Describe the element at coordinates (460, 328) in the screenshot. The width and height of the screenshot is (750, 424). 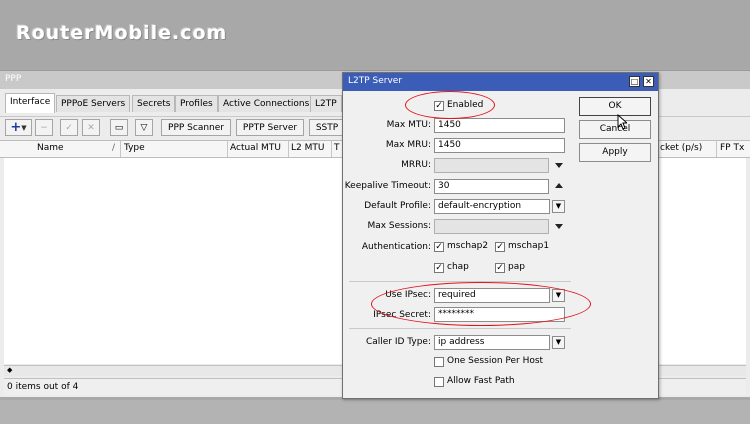
I see `divider` at that location.